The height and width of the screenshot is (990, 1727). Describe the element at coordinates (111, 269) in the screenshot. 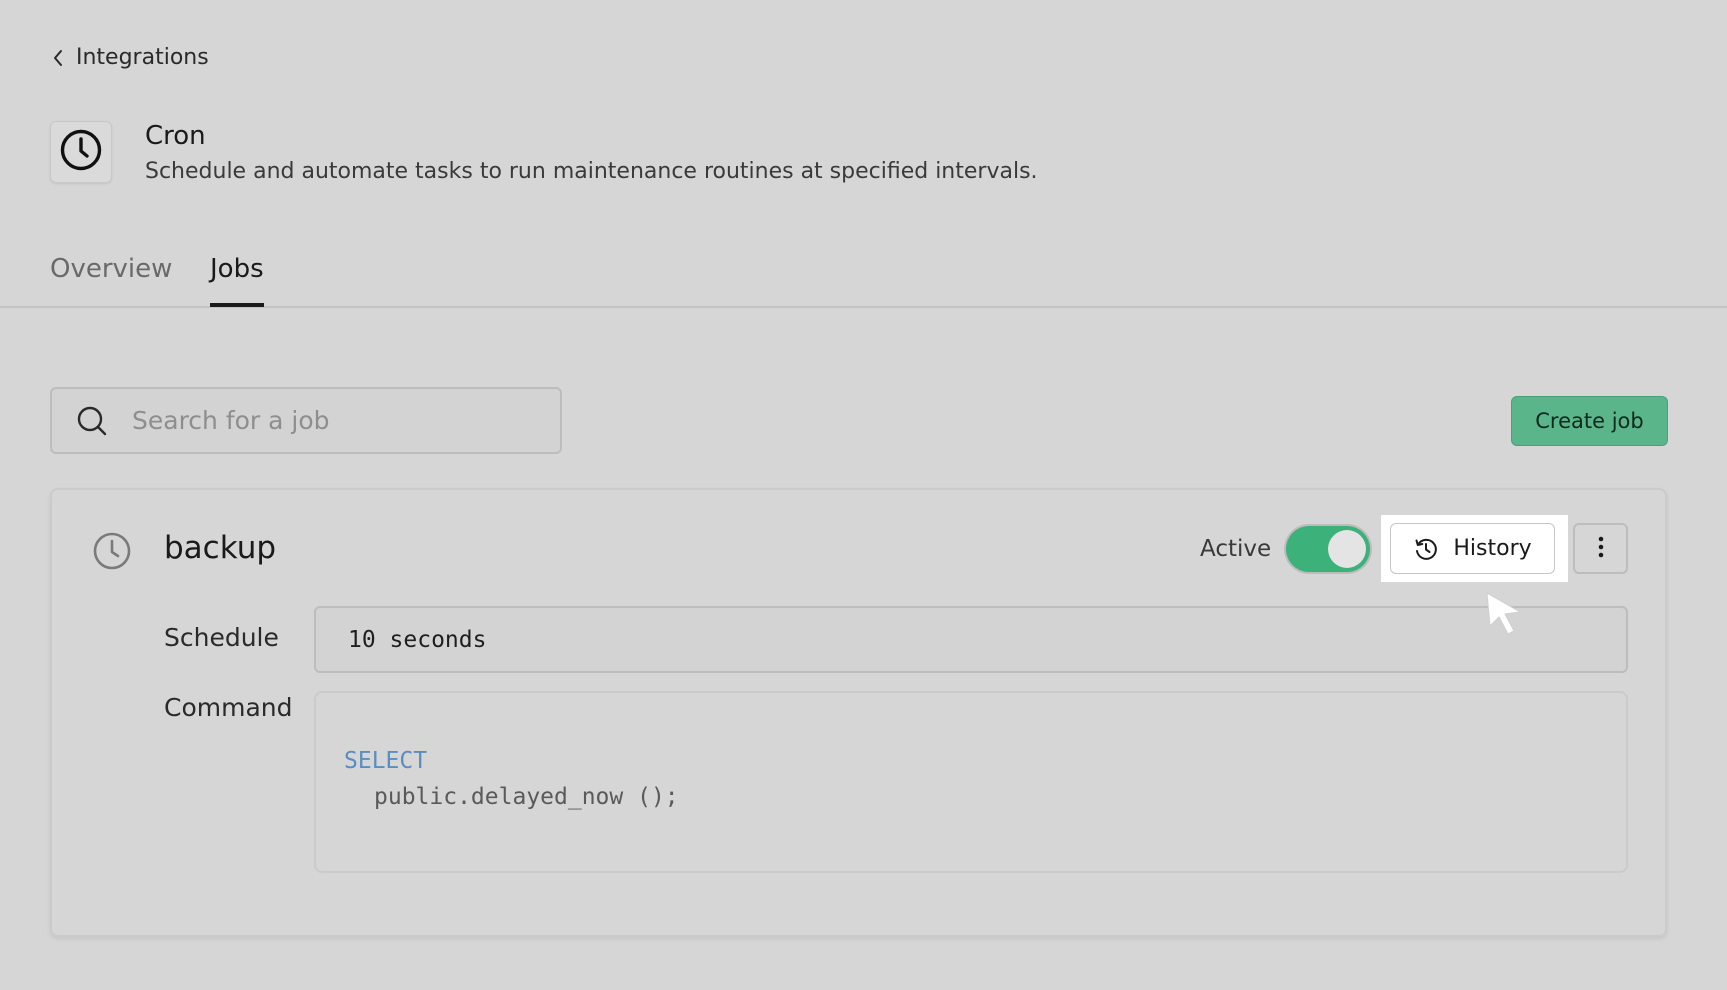

I see `tab-overview: Overview` at that location.